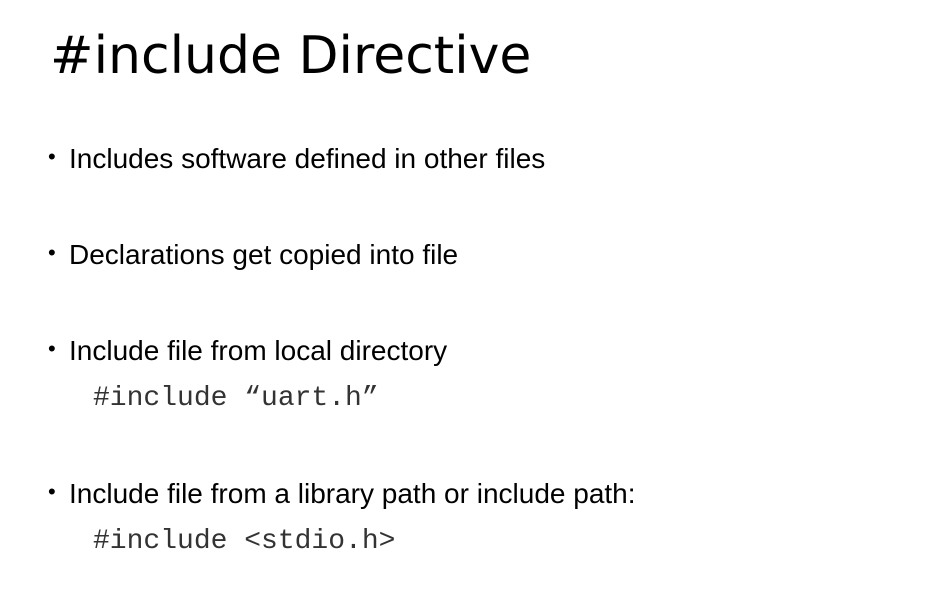 The width and height of the screenshot is (931, 602). Describe the element at coordinates (264, 254) in the screenshot. I see `bullet-text: Declarations get copied into file` at that location.